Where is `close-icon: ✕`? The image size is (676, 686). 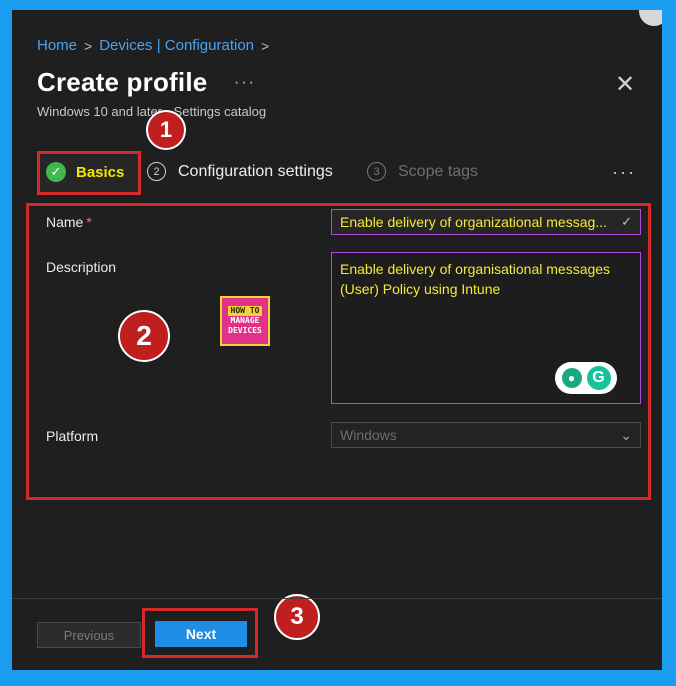 close-icon: ✕ is located at coordinates (625, 85).